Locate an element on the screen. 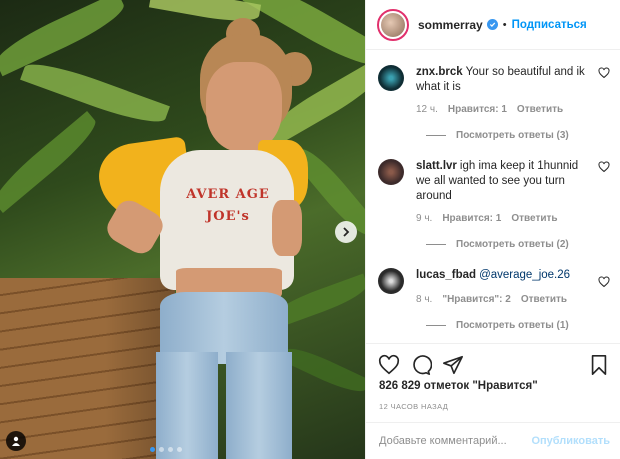  chevron-right-icon is located at coordinates (346, 232).